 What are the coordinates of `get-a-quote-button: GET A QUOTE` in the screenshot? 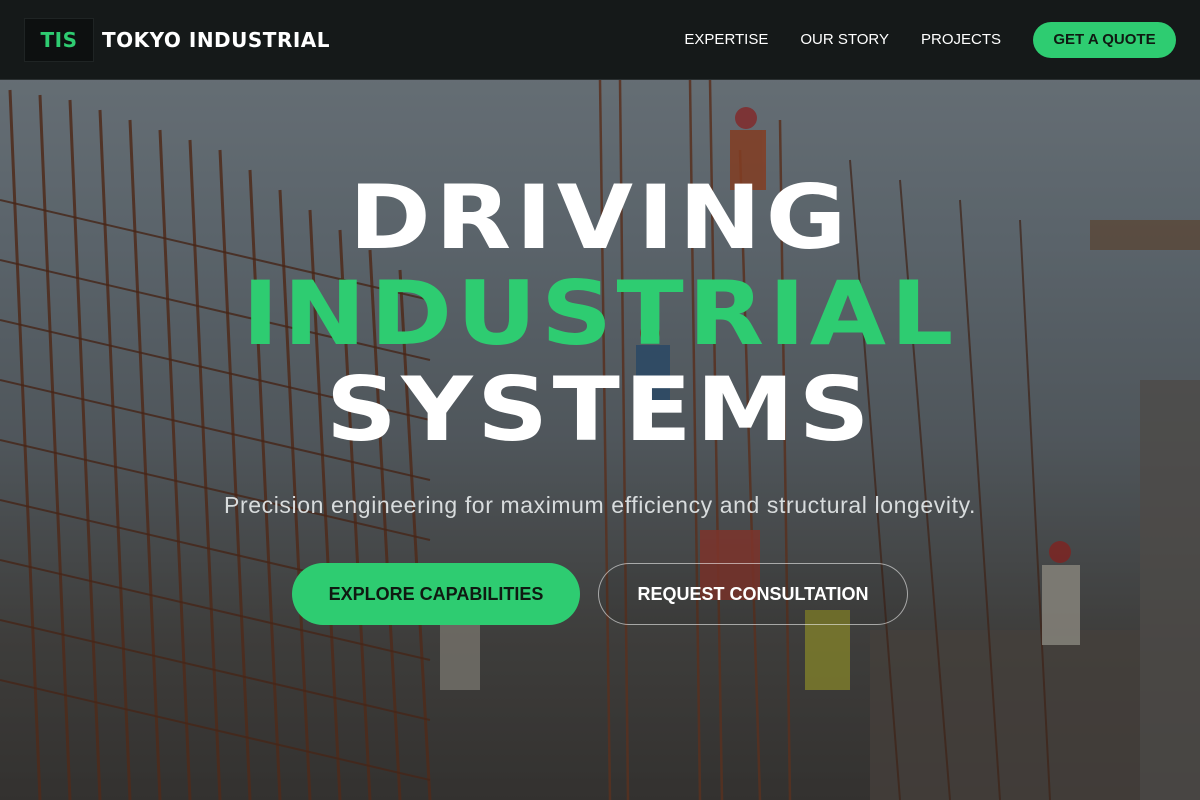 It's located at (1104, 39).